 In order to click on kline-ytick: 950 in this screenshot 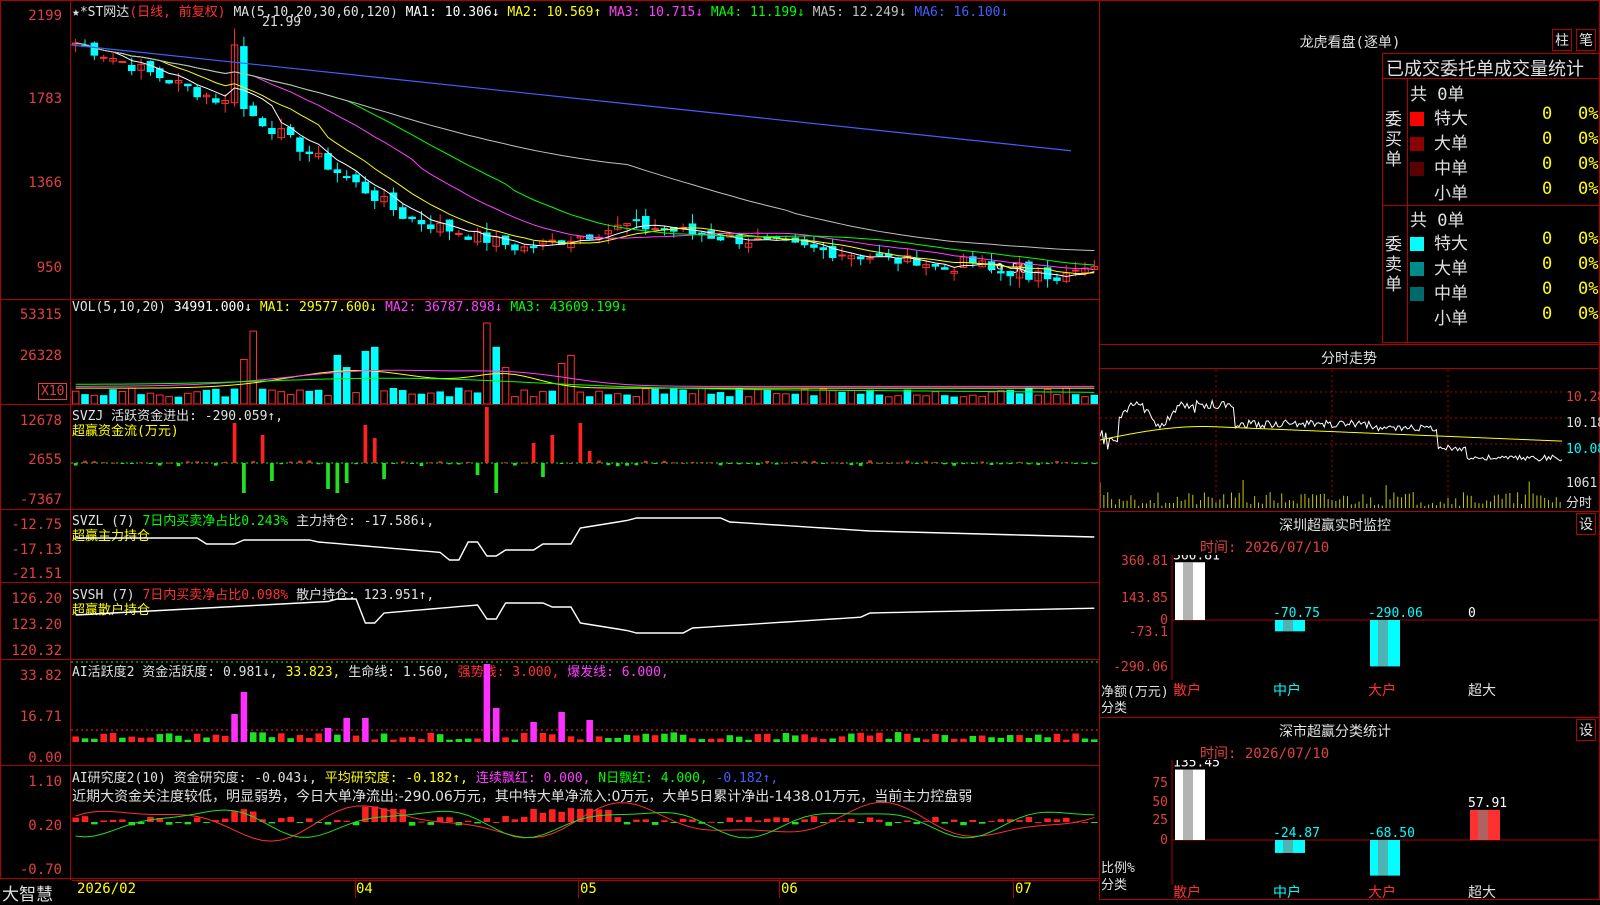, I will do `click(49, 268)`.